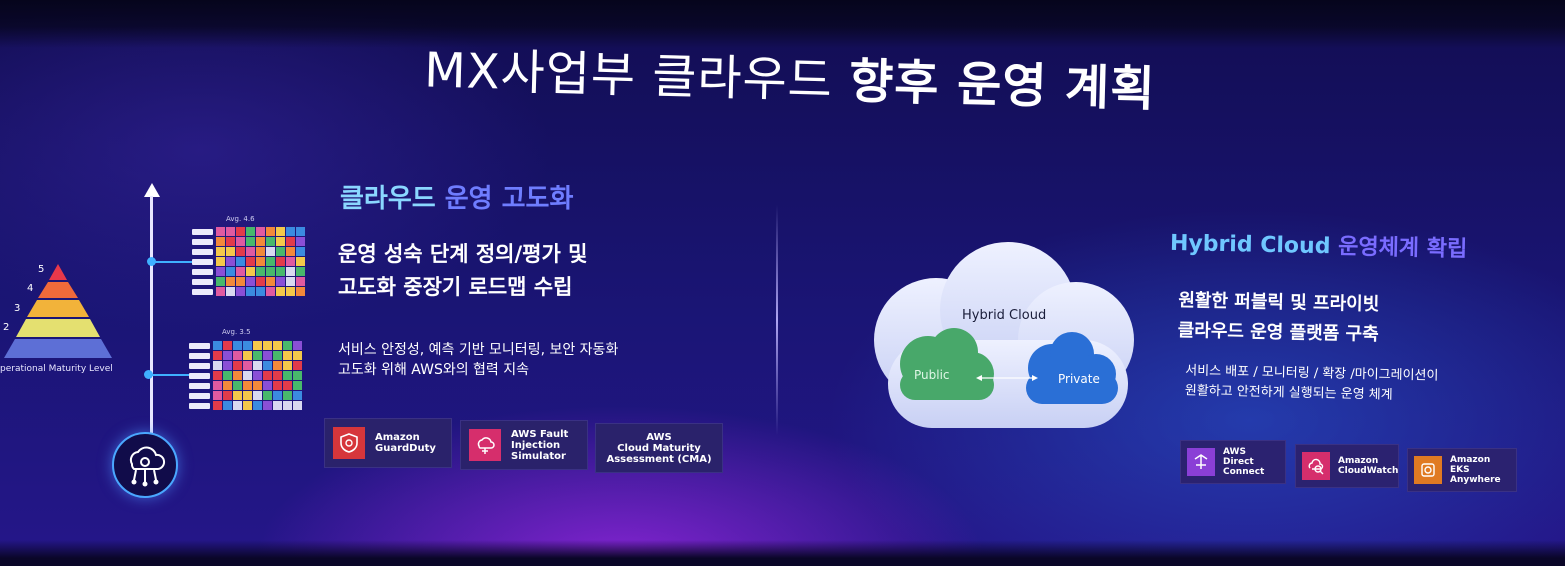 This screenshot has width=1565, height=566. Describe the element at coordinates (1002, 85) in the screenshot. I see `title-bold: 향후 운영 계획` at that location.